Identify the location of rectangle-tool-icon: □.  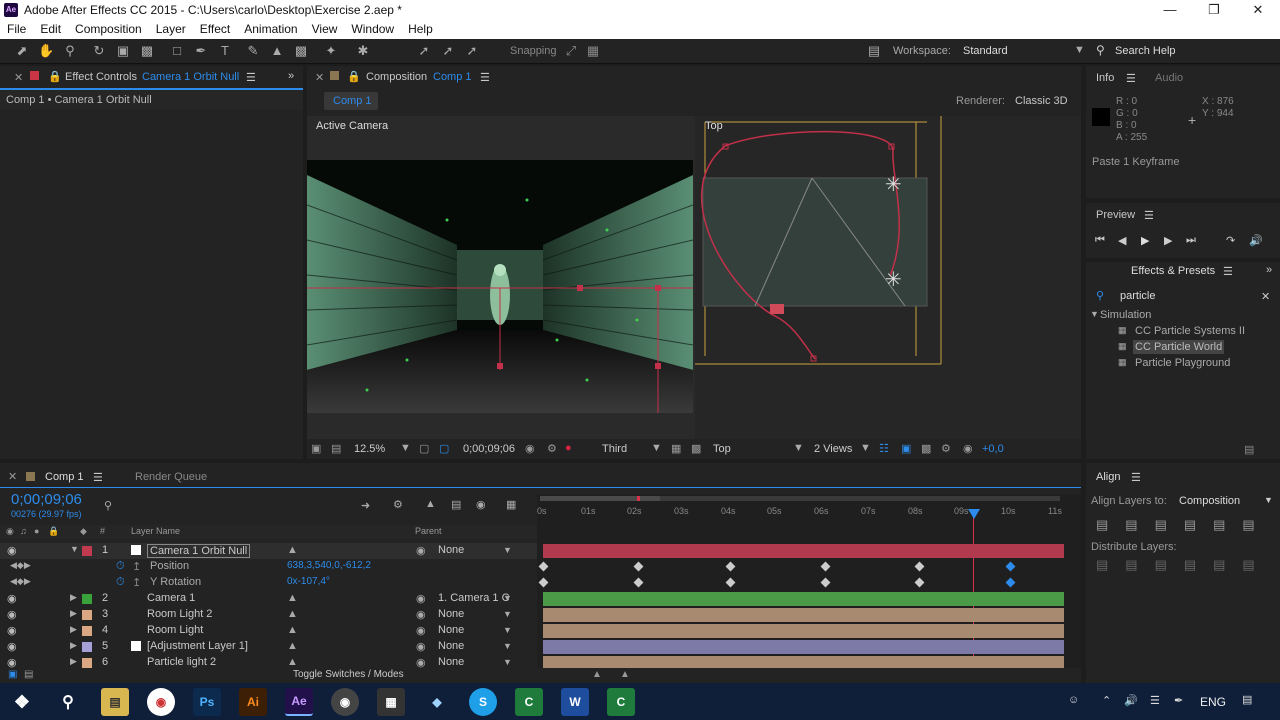
(177, 51).